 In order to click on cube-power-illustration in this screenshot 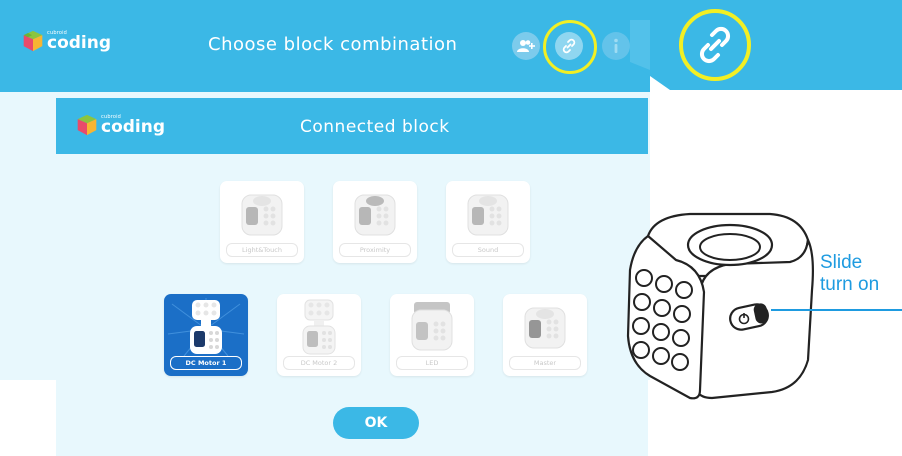, I will do `click(764, 306)`.